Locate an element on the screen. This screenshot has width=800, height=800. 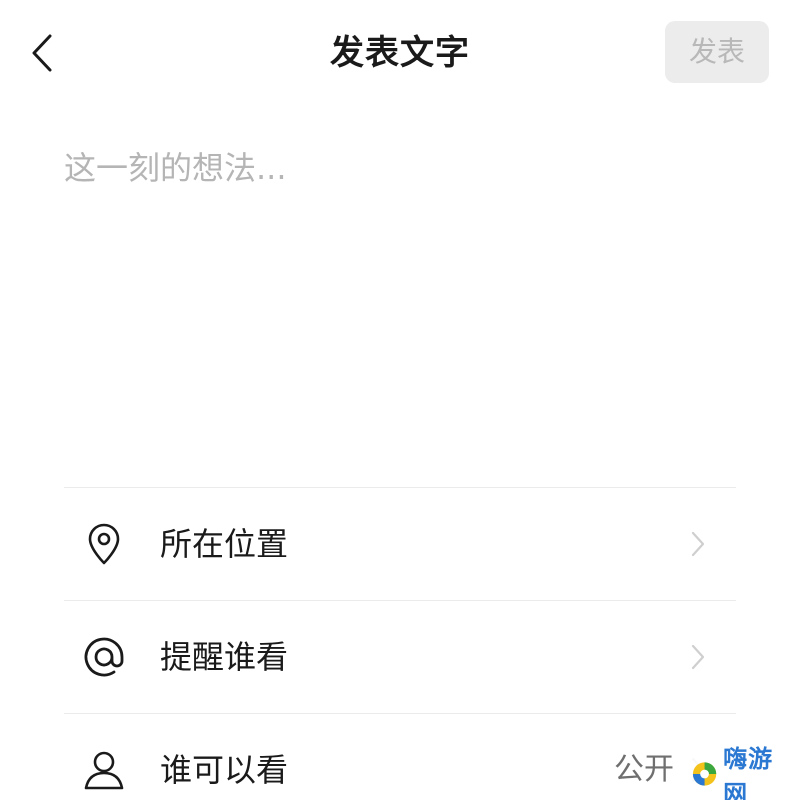
publish-button: 发表 is located at coordinates (717, 52).